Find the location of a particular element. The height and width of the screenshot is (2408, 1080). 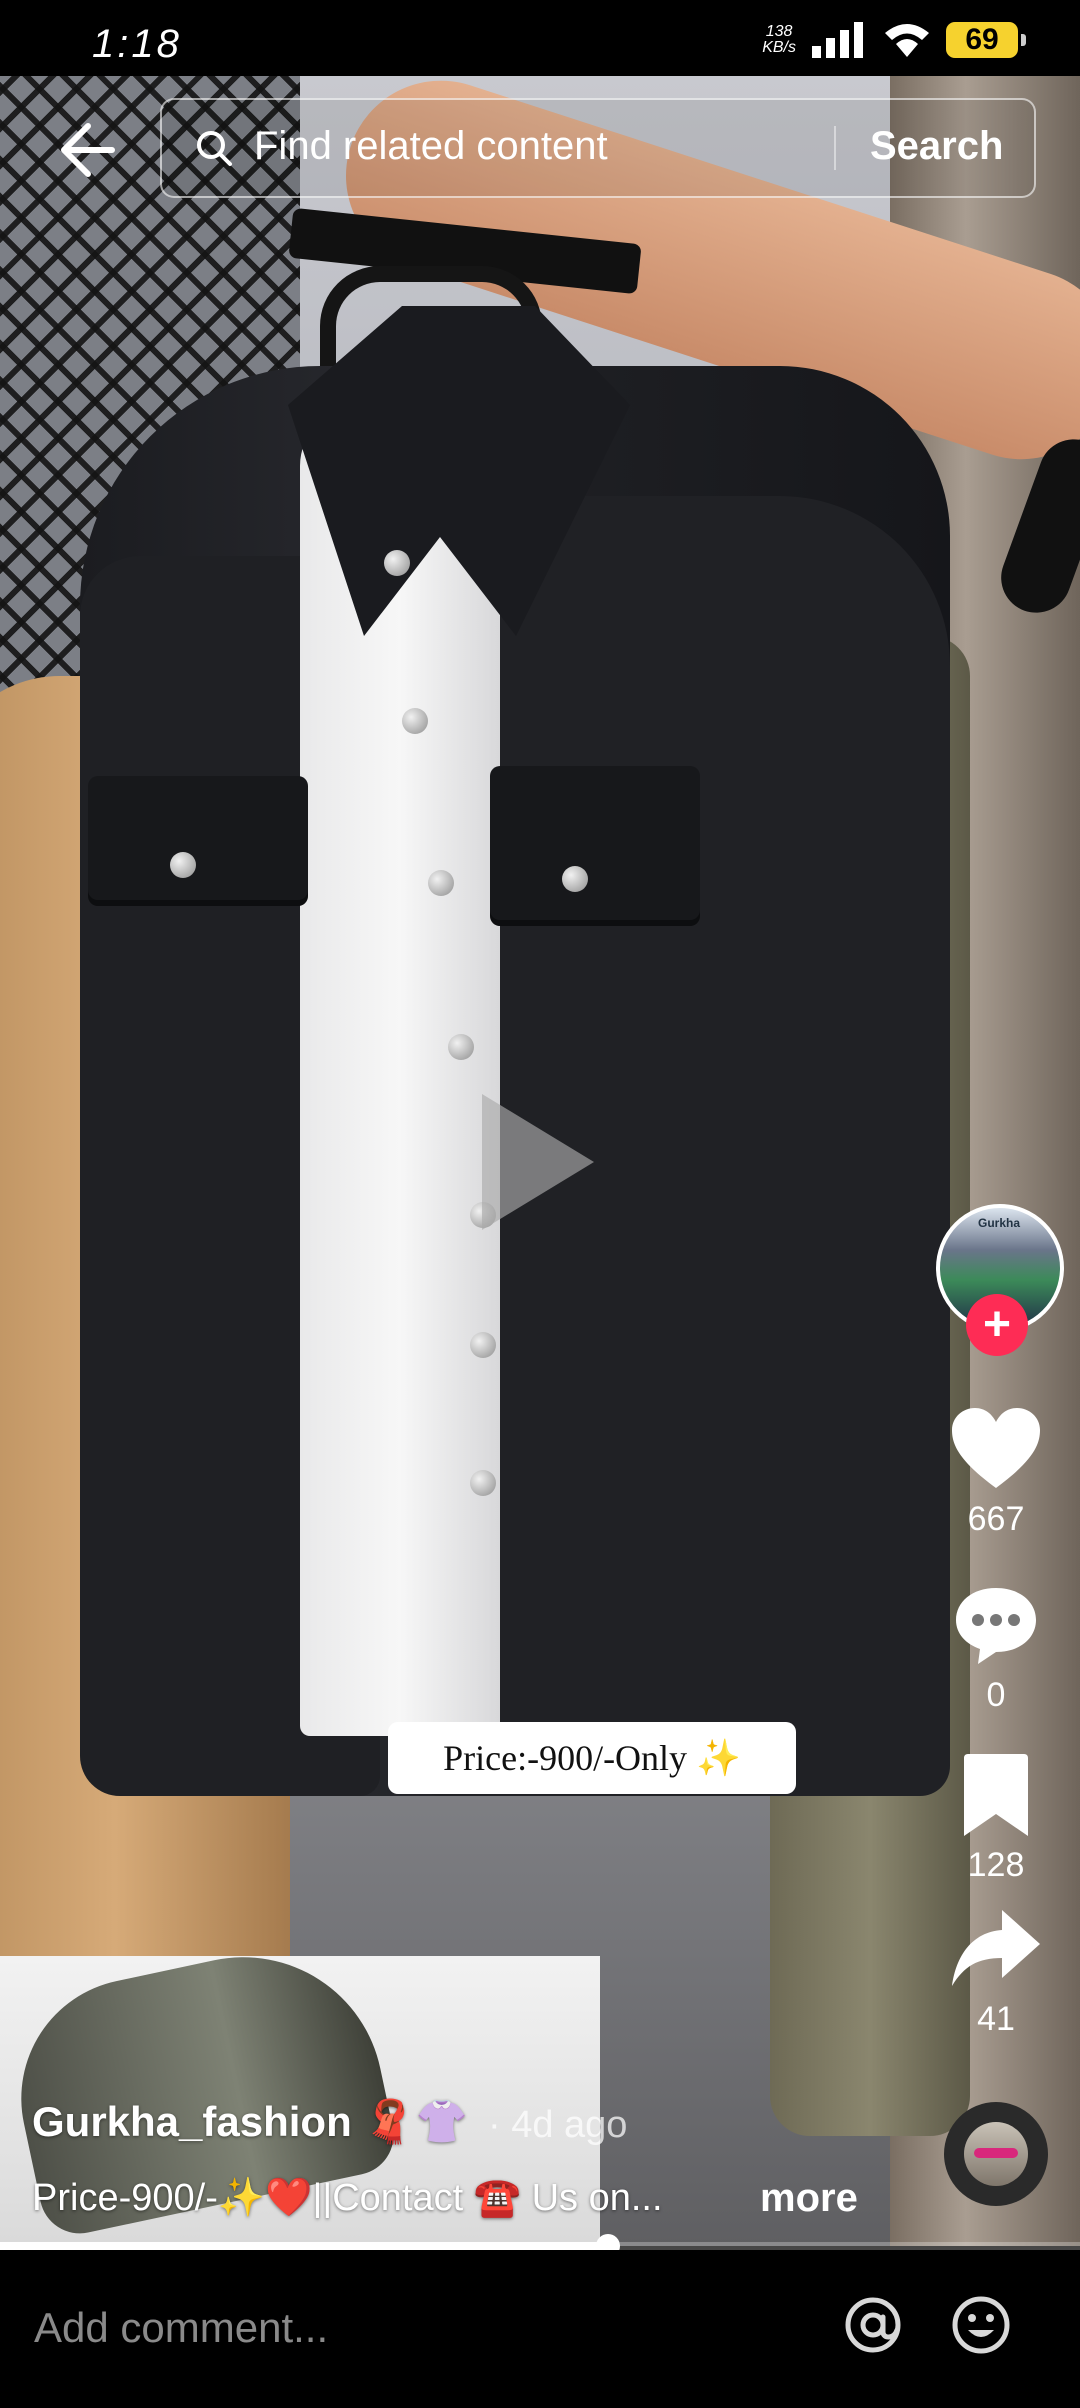

share-count: 41 is located at coordinates (996, 2019).